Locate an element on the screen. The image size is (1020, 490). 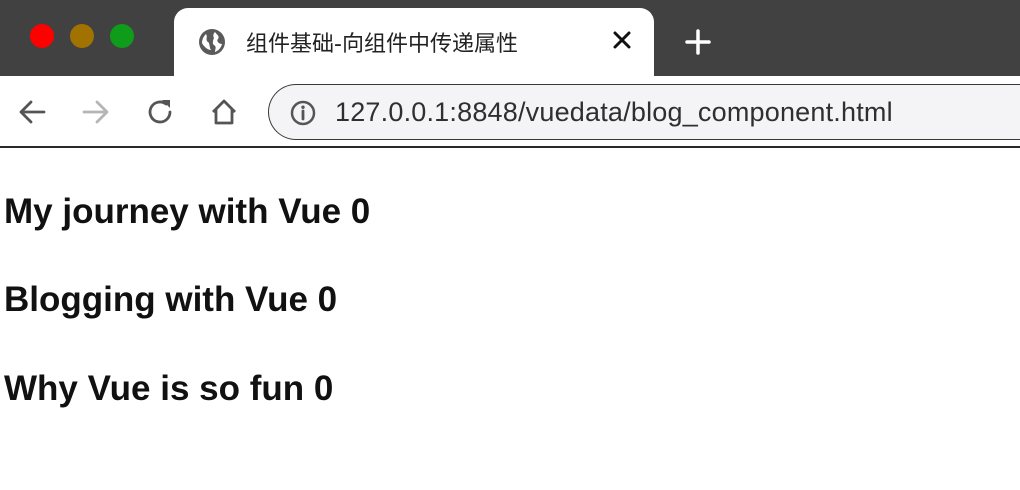
blog-post-title: My journey with Vue 0 is located at coordinates (187, 211).